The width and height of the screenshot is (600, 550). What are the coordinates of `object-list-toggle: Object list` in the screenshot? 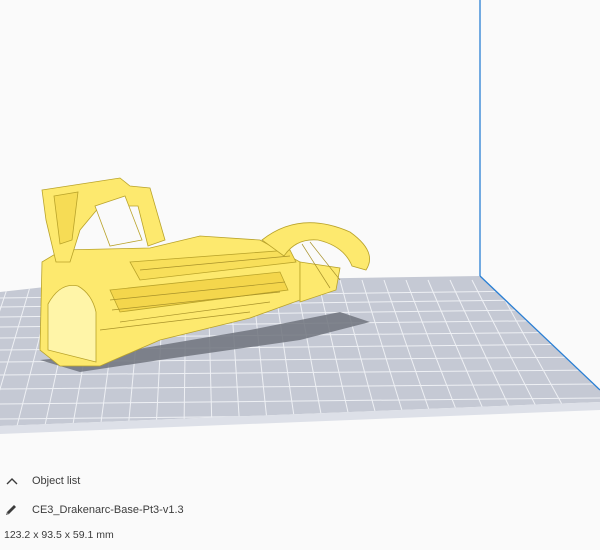 It's located at (43, 481).